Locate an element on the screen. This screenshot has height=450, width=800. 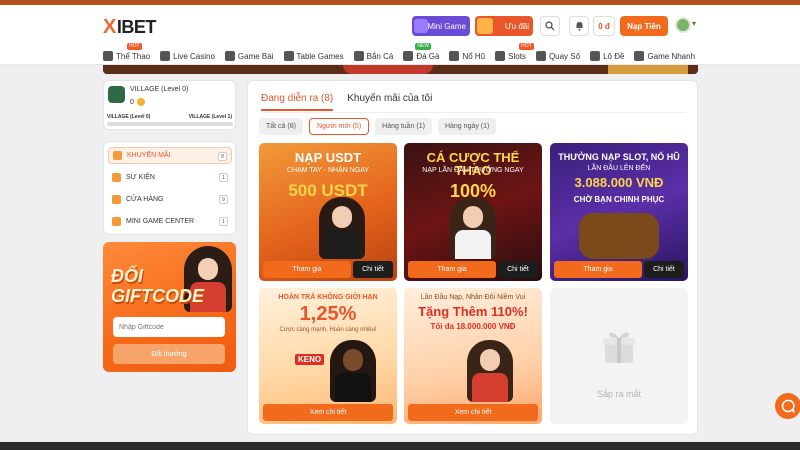
chat-support-button is located at coordinates (787, 406).